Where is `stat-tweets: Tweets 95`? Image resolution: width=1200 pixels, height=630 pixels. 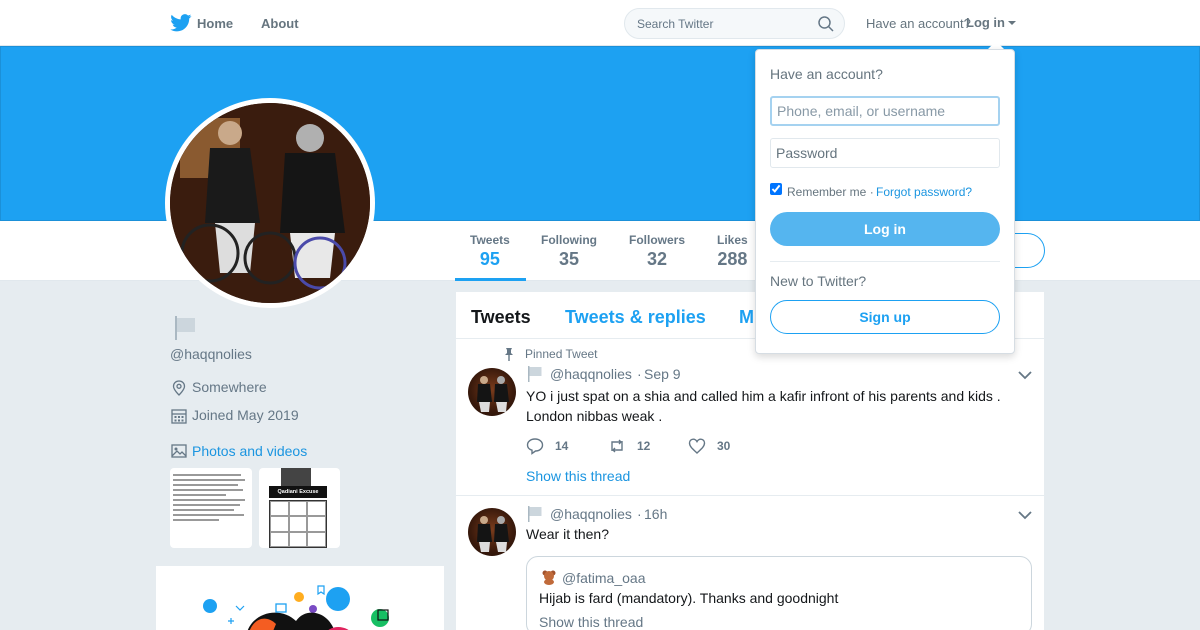
stat-tweets: Tweets 95 is located at coordinates (490, 251).